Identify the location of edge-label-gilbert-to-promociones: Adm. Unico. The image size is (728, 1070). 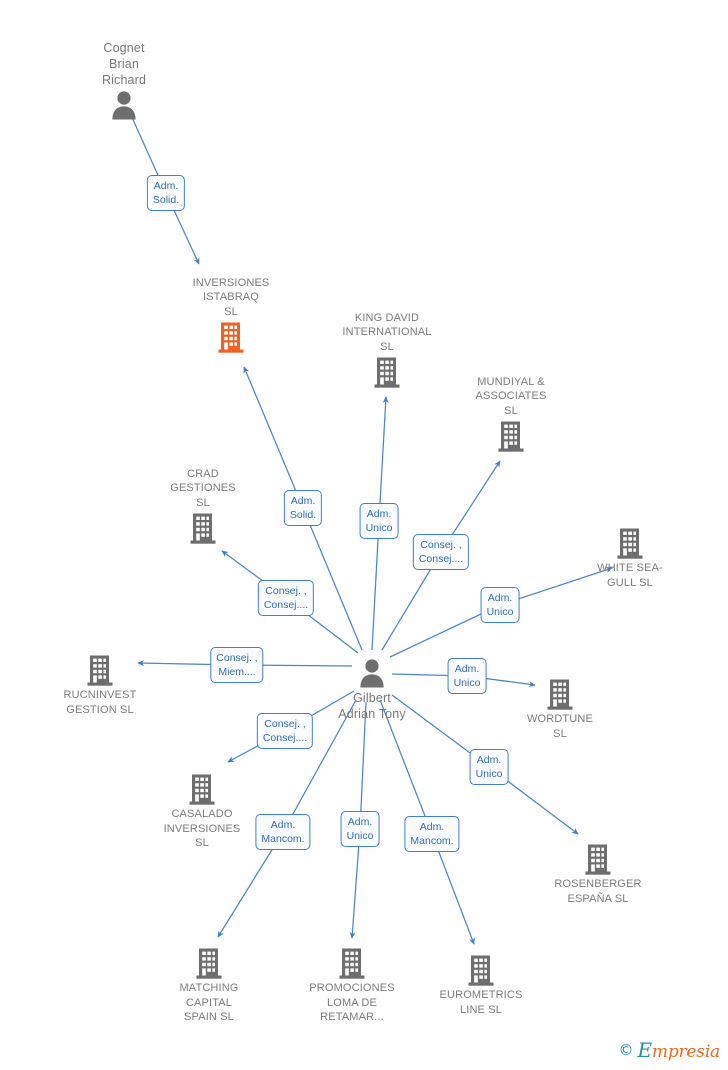
(360, 829).